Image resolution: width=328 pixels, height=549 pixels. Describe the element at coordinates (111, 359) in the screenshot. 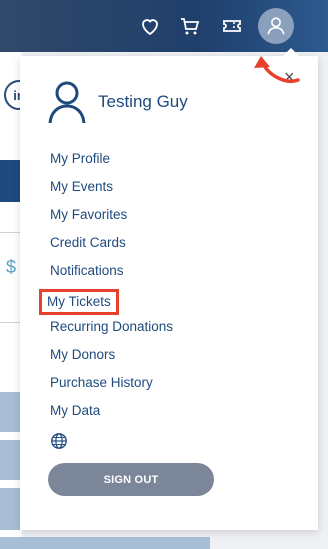

I see `menu-item-my-donors: My Donors` at that location.